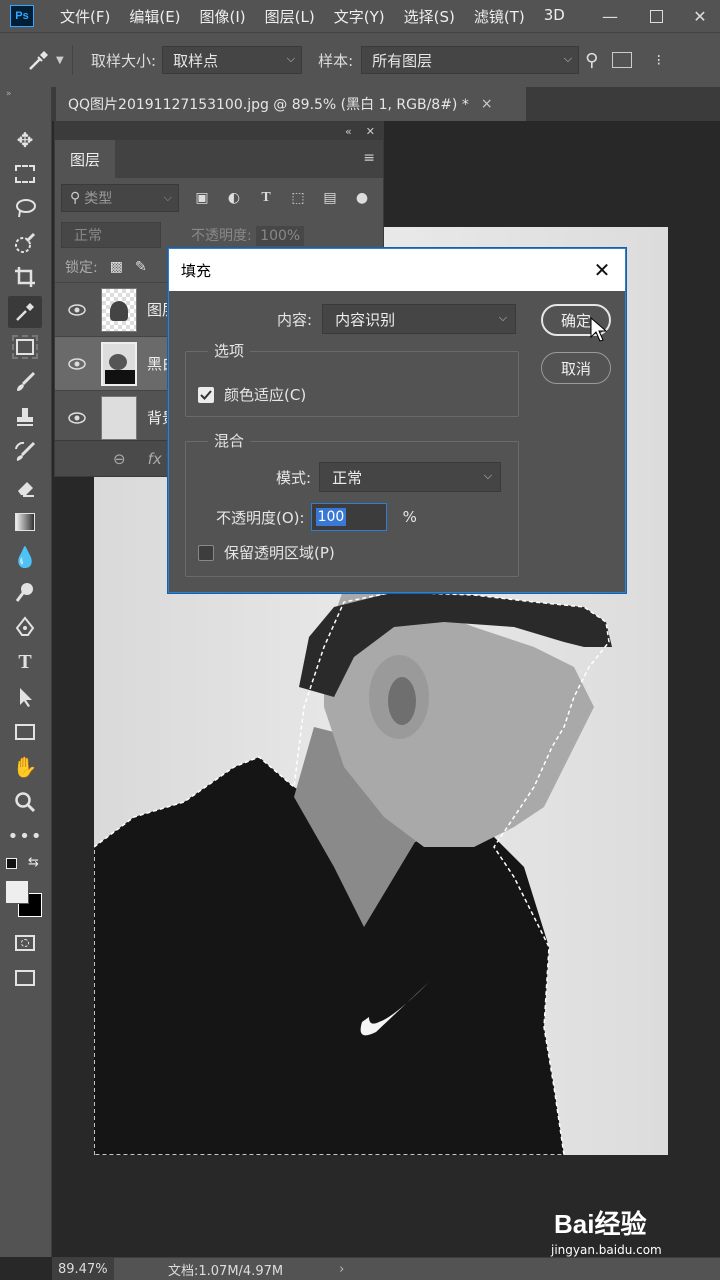 The height and width of the screenshot is (1280, 720). Describe the element at coordinates (141, 267) in the screenshot. I see `lock-brush-icon: ✎` at that location.